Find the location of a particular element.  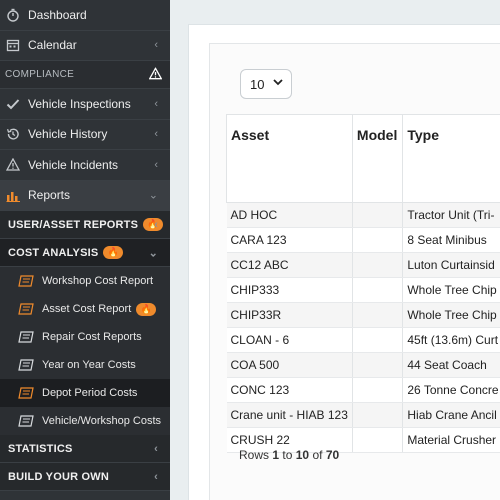

table-row: CC12 ABC Luton Curtainsid is located at coordinates (363, 265).